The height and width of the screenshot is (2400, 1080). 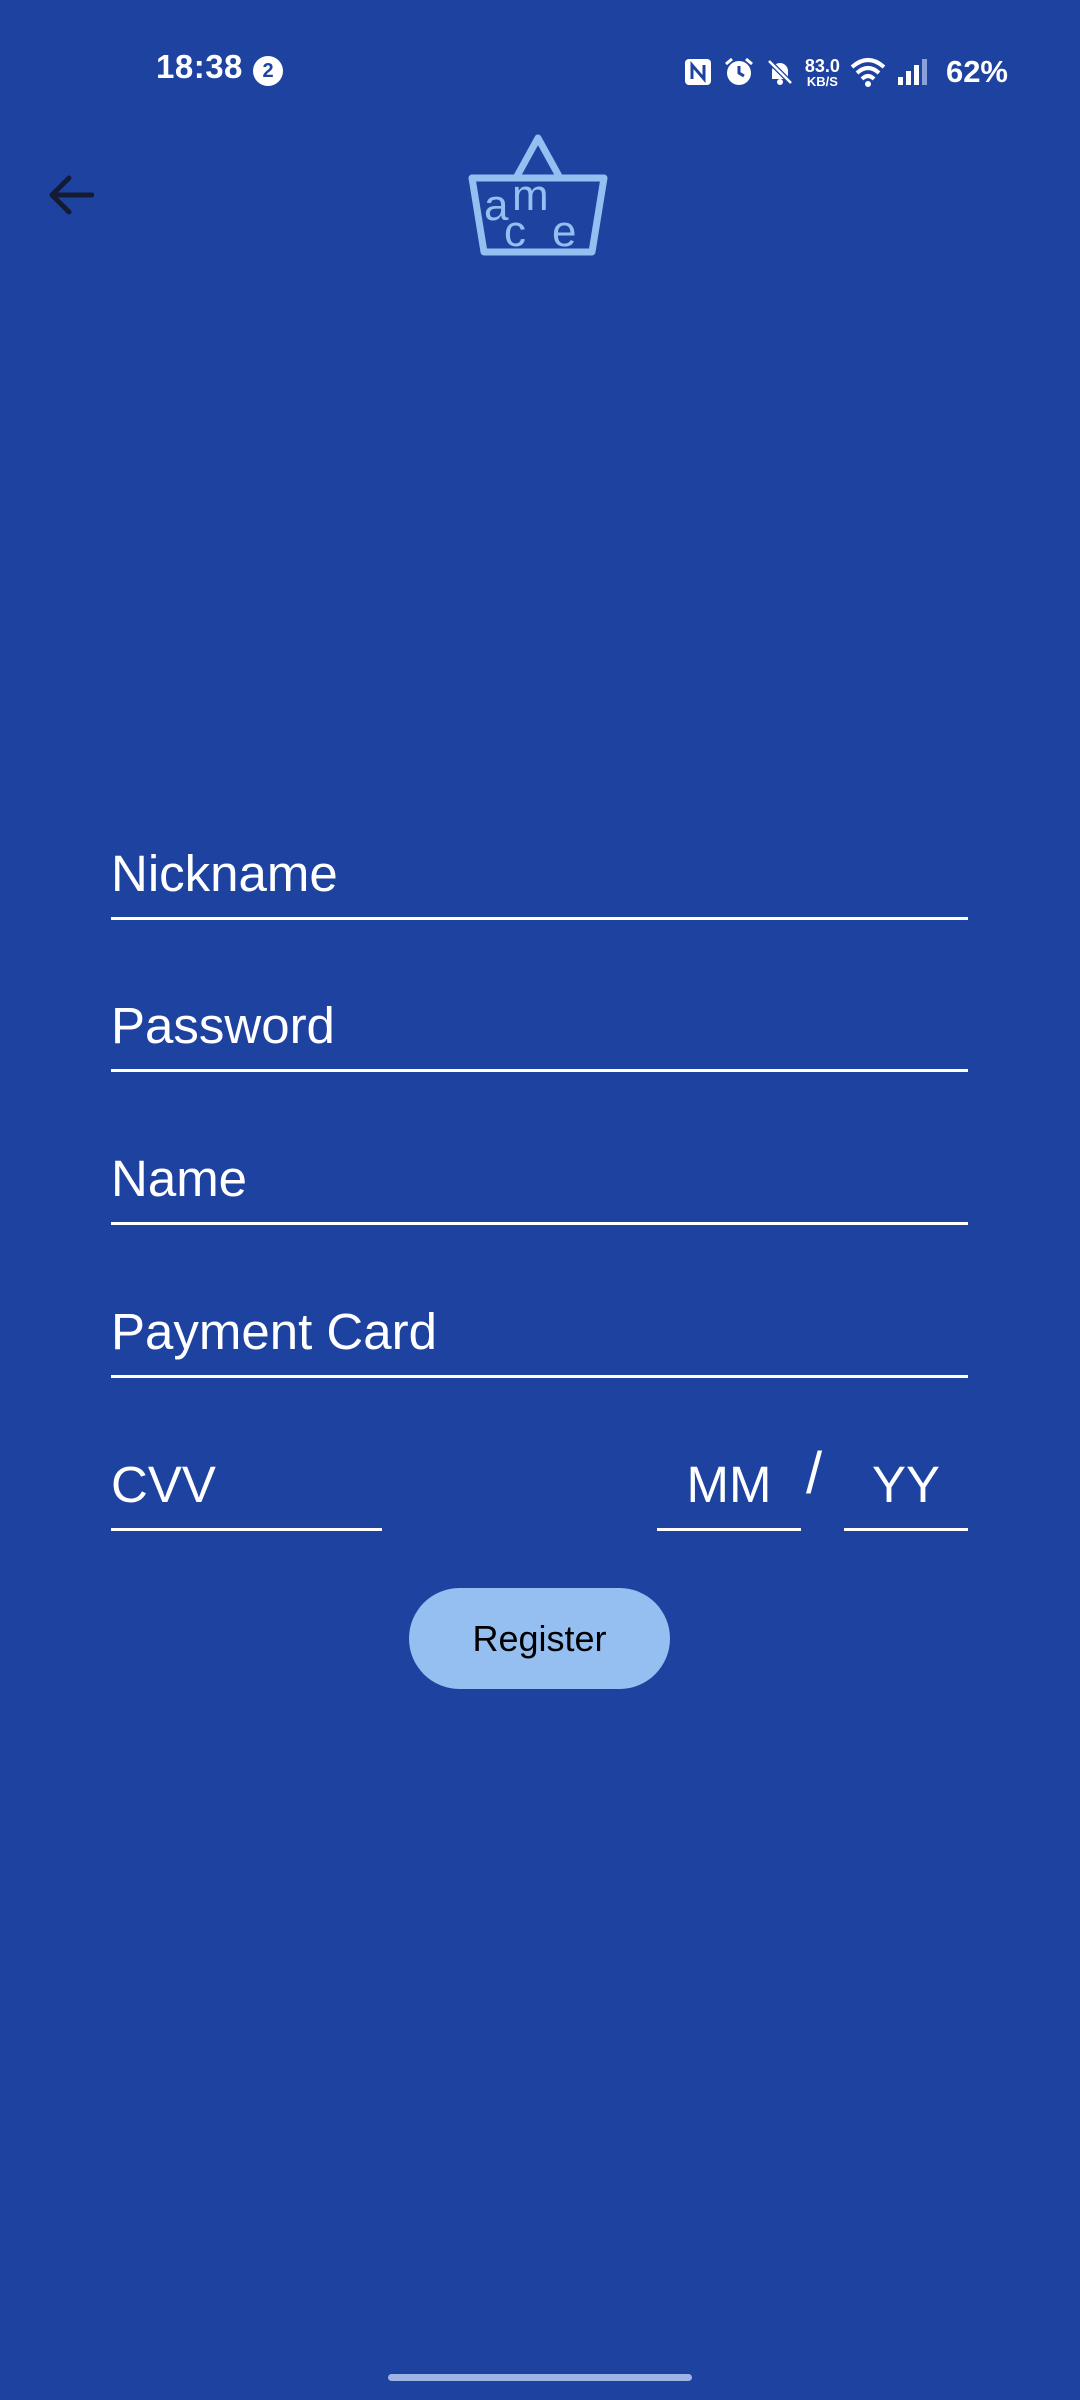 I want to click on name-input, so click(x=539, y=1178).